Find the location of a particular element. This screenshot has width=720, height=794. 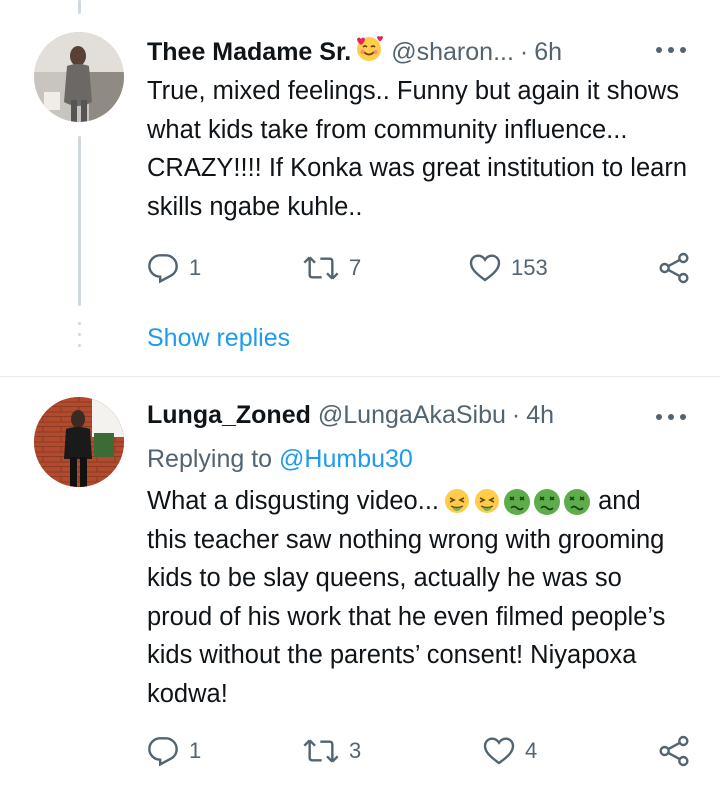

display-name: Thee Madame Sr. is located at coordinates (249, 52).